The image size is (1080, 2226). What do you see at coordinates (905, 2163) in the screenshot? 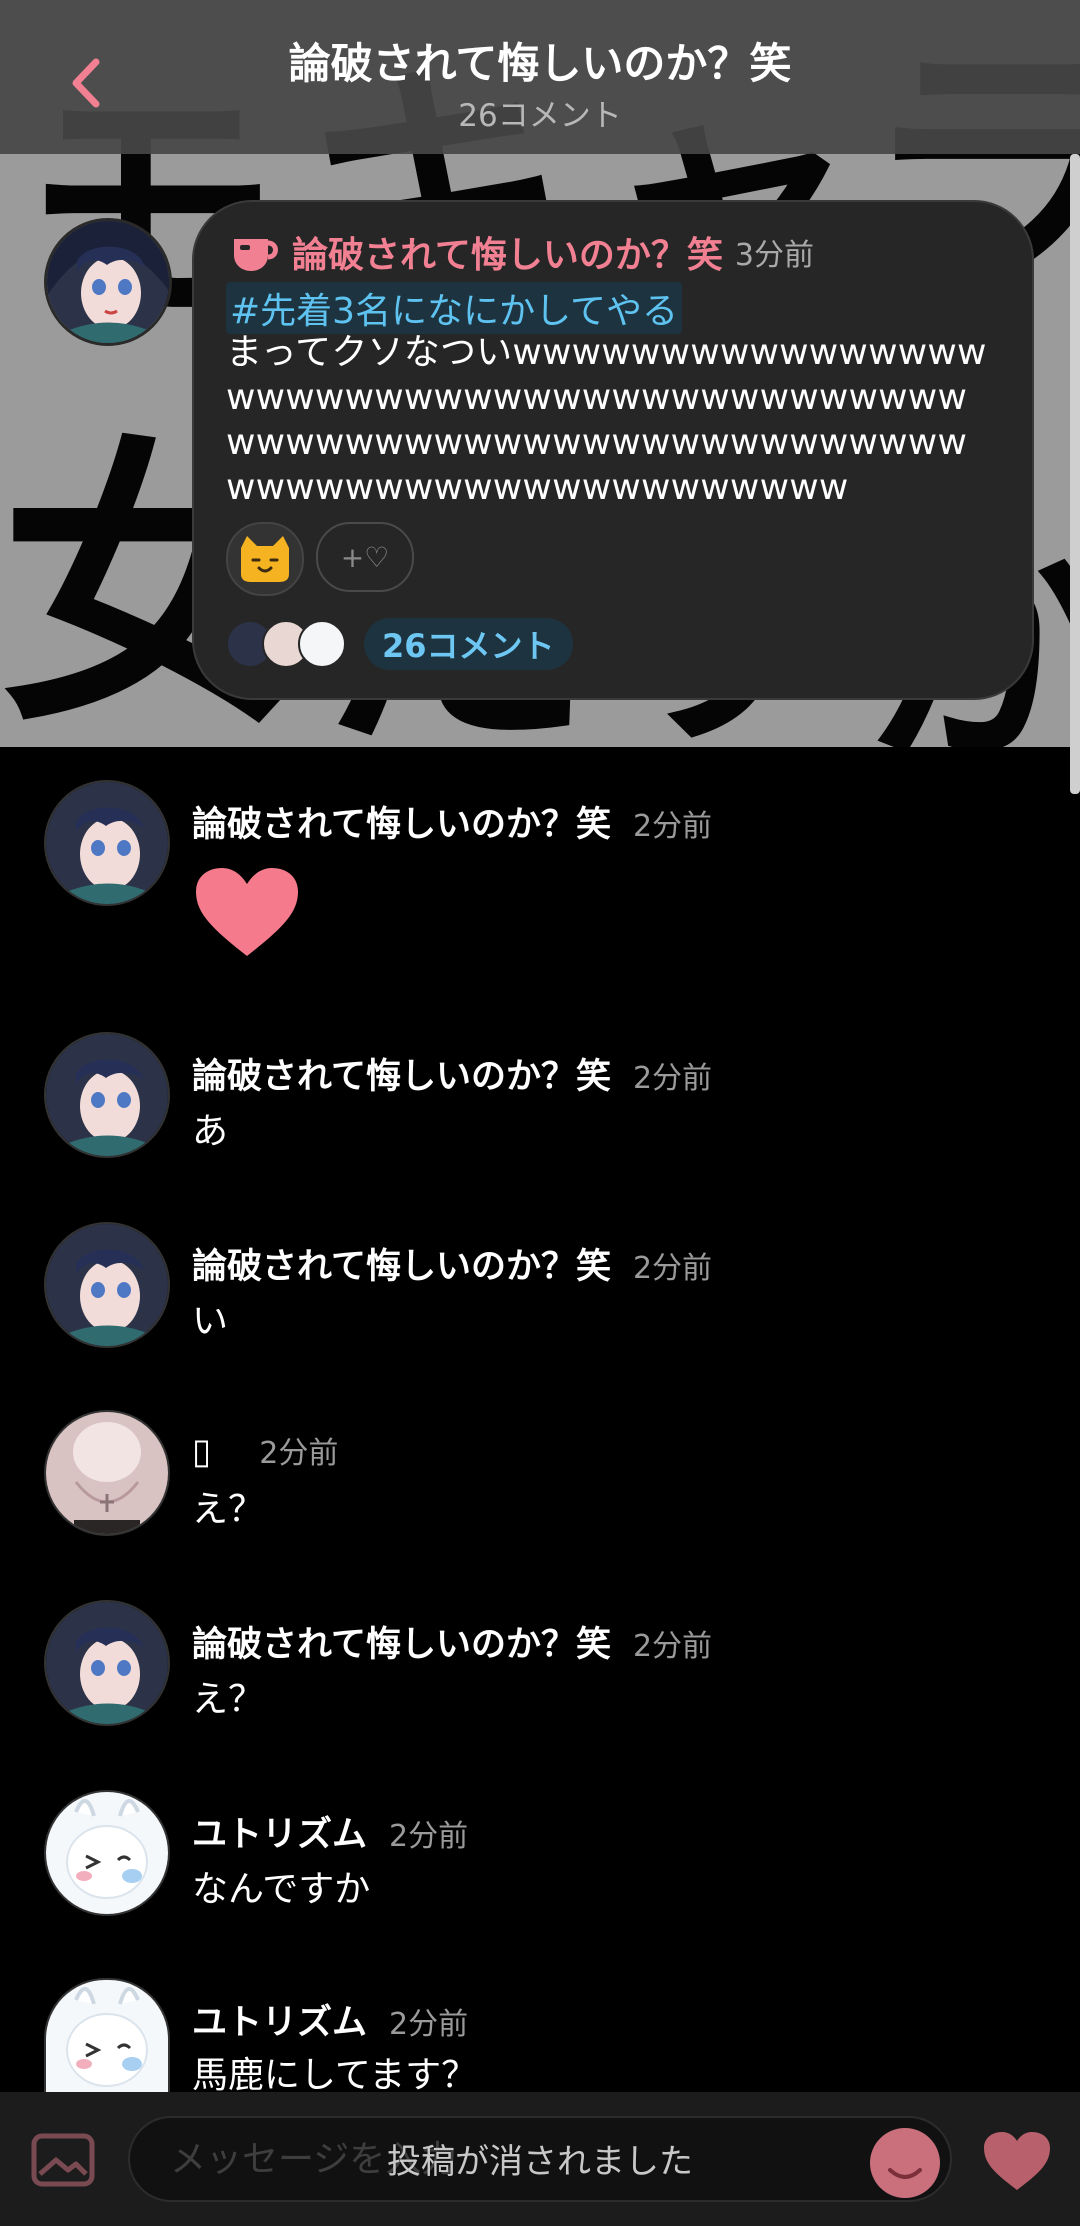
I see `emoji-button` at bounding box center [905, 2163].